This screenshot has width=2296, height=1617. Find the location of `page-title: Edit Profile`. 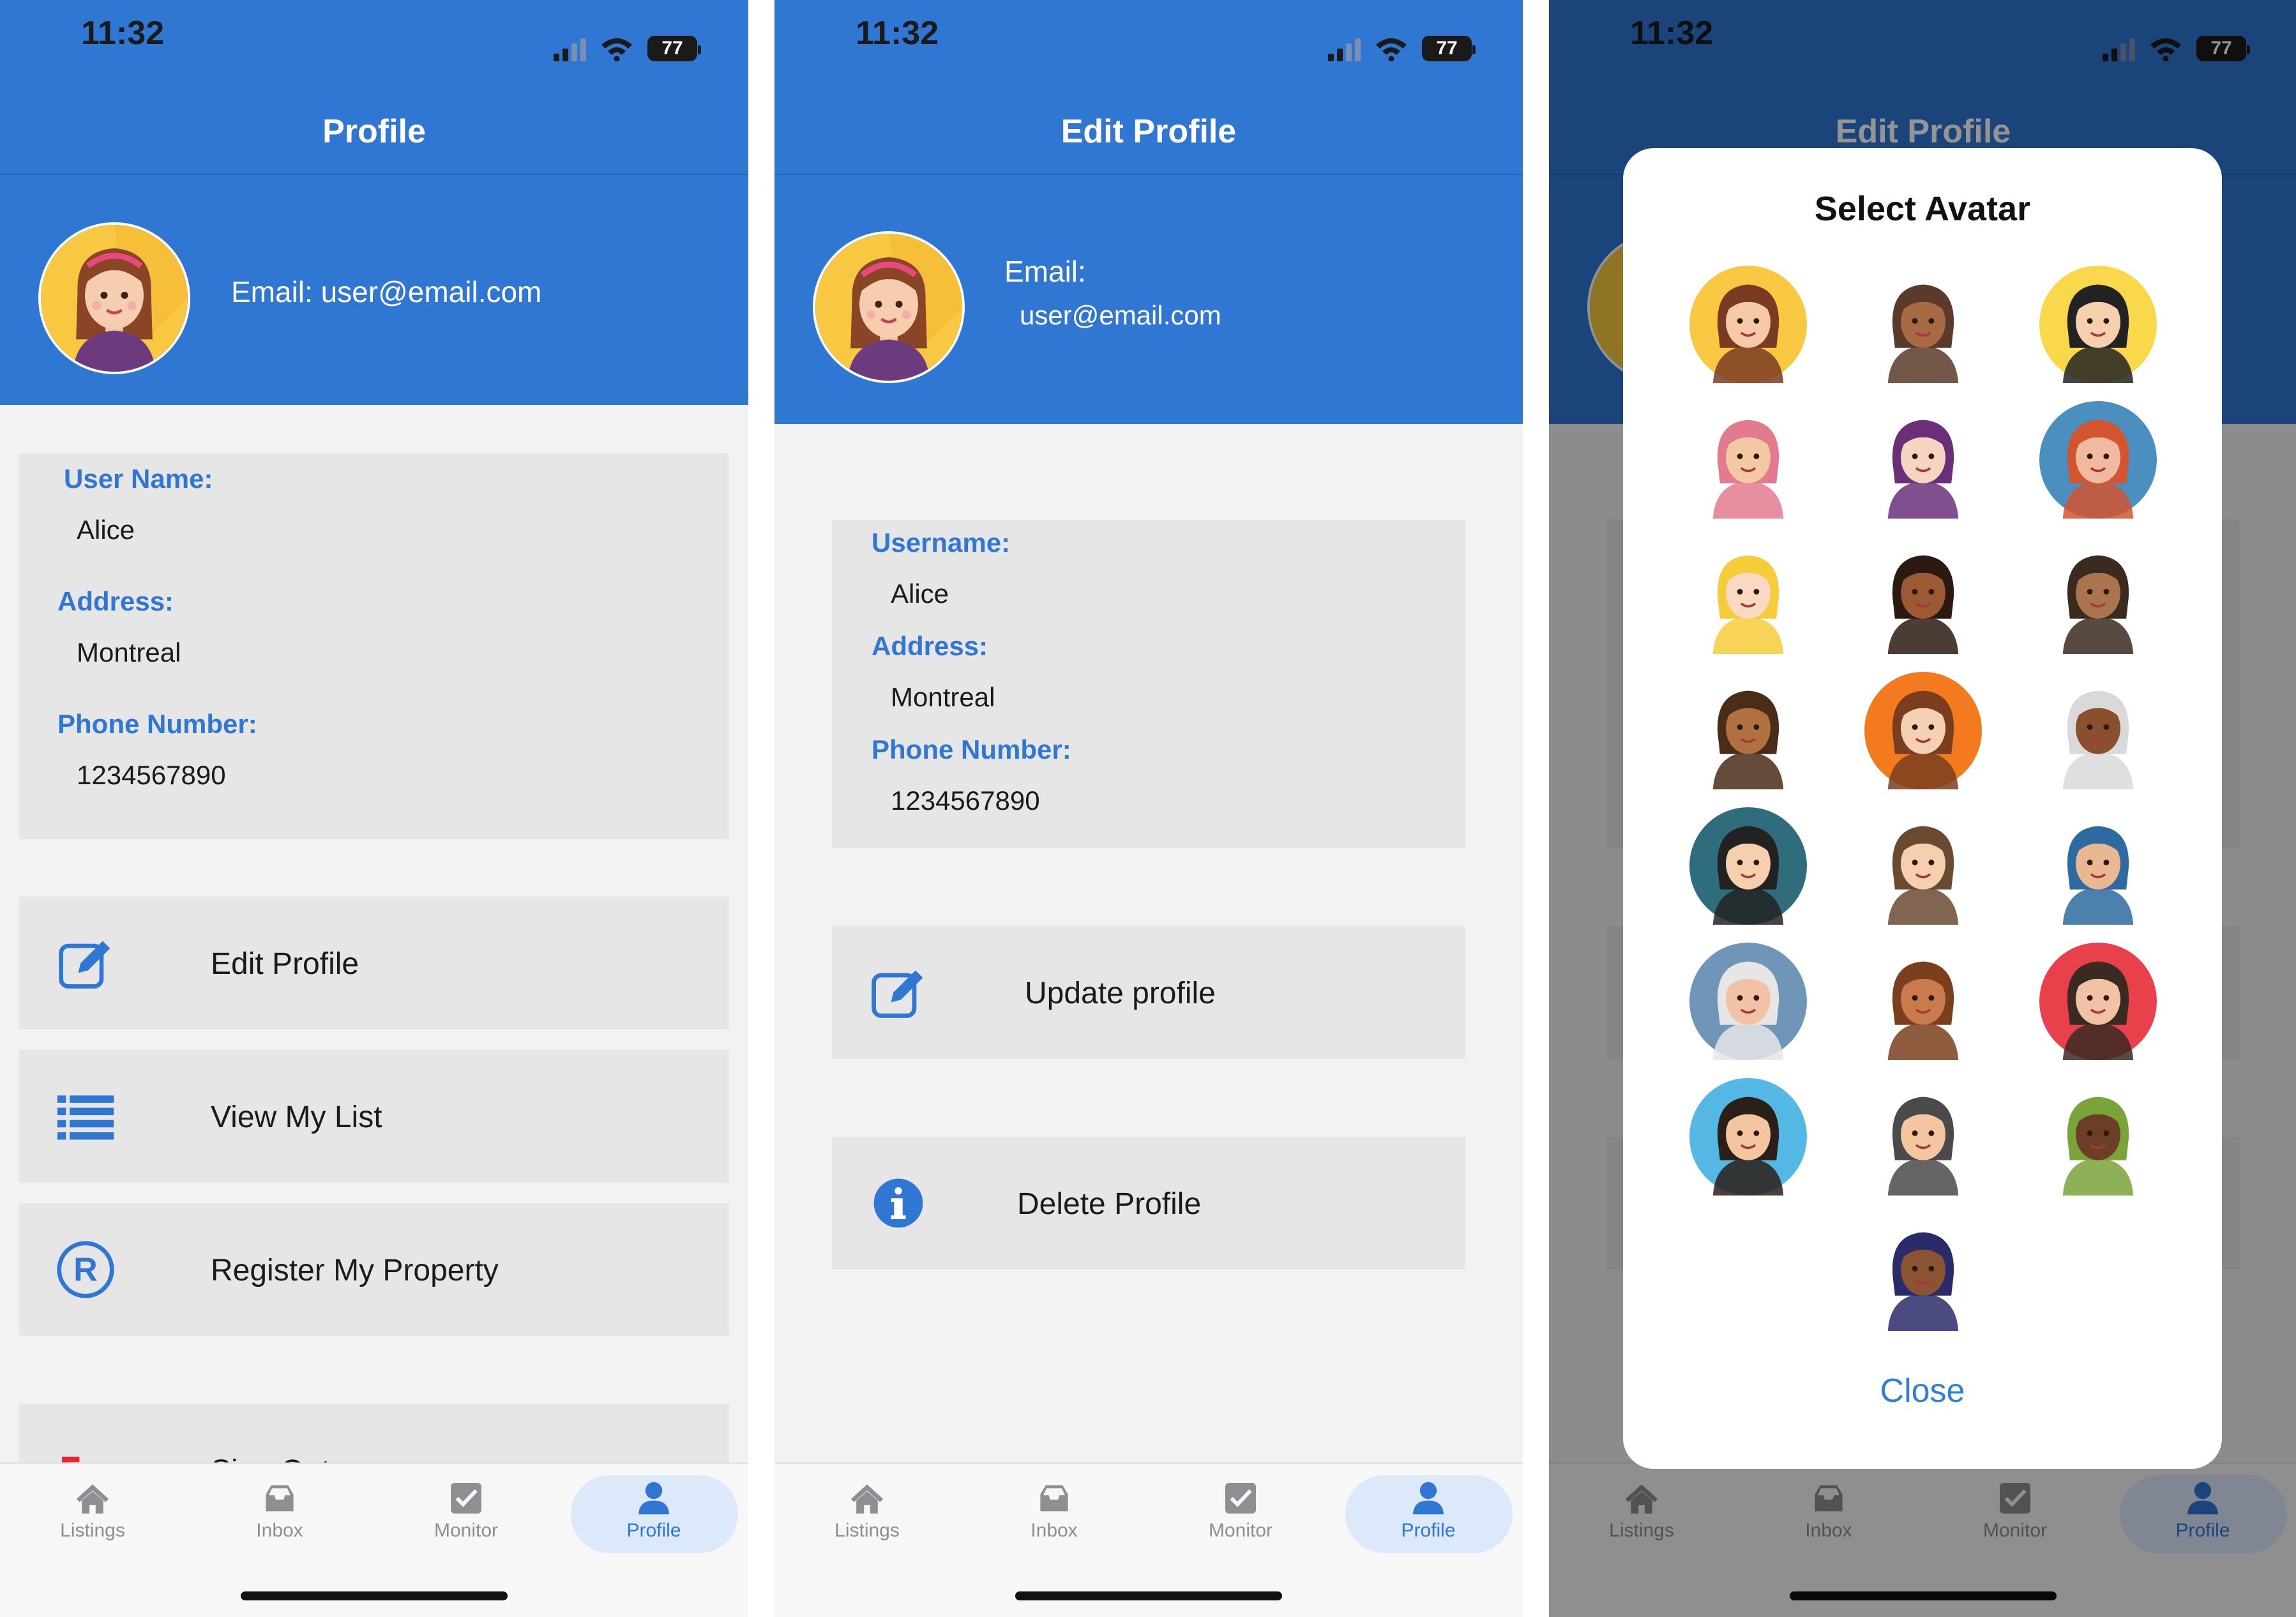

page-title: Edit Profile is located at coordinates (1149, 131).